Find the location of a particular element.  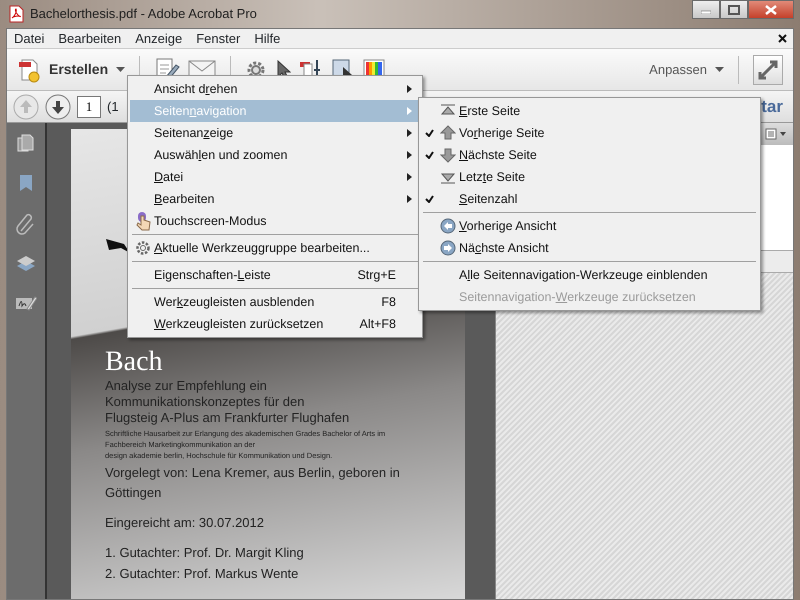

document-text: 2. Gutachter: Prof. Markus Wente is located at coordinates (201, 574).